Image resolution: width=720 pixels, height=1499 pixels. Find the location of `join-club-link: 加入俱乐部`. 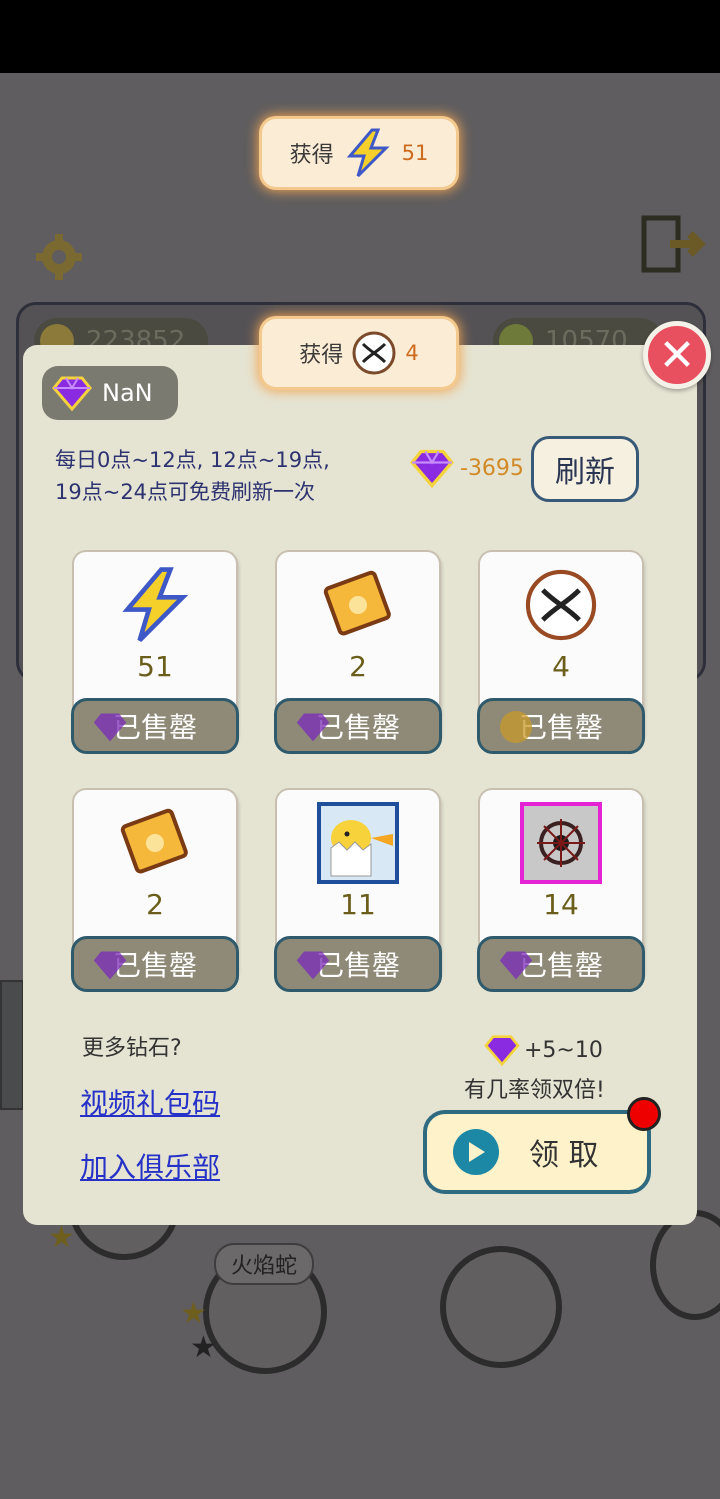

join-club-link: 加入俱乐部 is located at coordinates (150, 1166).